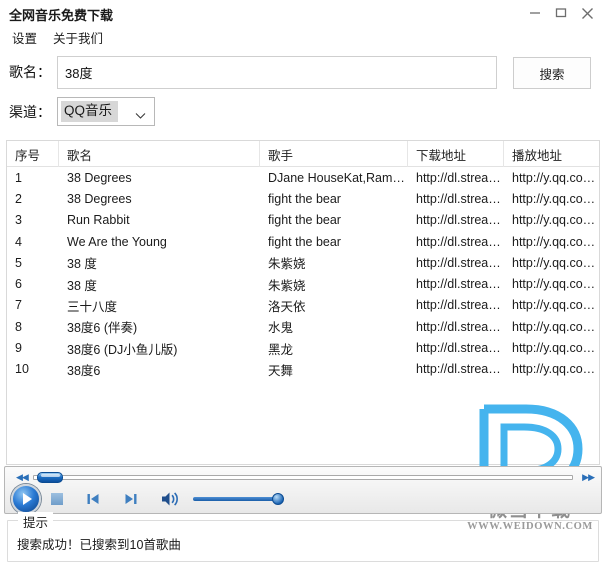 The image size is (606, 566). Describe the element at coordinates (303, 537) in the screenshot. I see `tip-groupbox: 提示 搜索成功！已搜索到10首歌曲` at that location.